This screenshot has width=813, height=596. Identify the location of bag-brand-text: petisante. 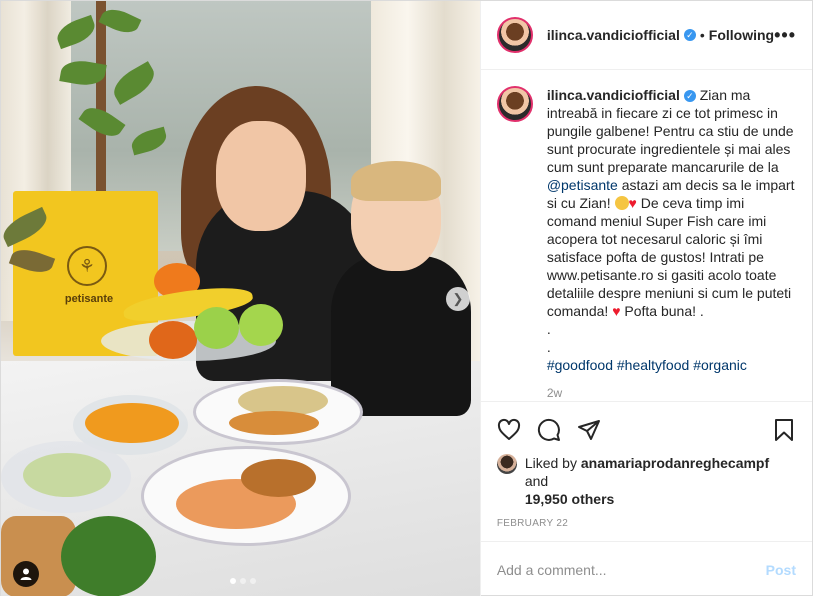
(89, 299).